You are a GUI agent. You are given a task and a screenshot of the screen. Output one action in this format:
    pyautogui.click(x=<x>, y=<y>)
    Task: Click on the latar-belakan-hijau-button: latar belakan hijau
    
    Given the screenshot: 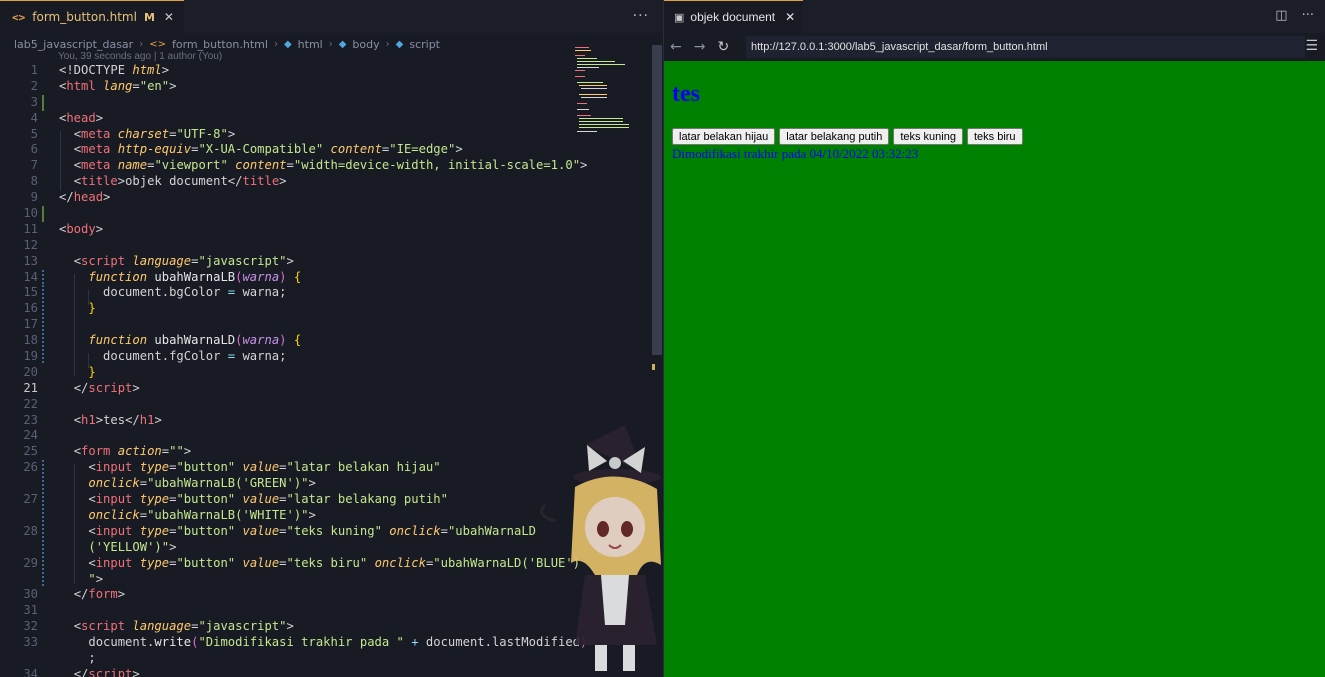 What is the action you would take?
    pyautogui.click(x=724, y=136)
    